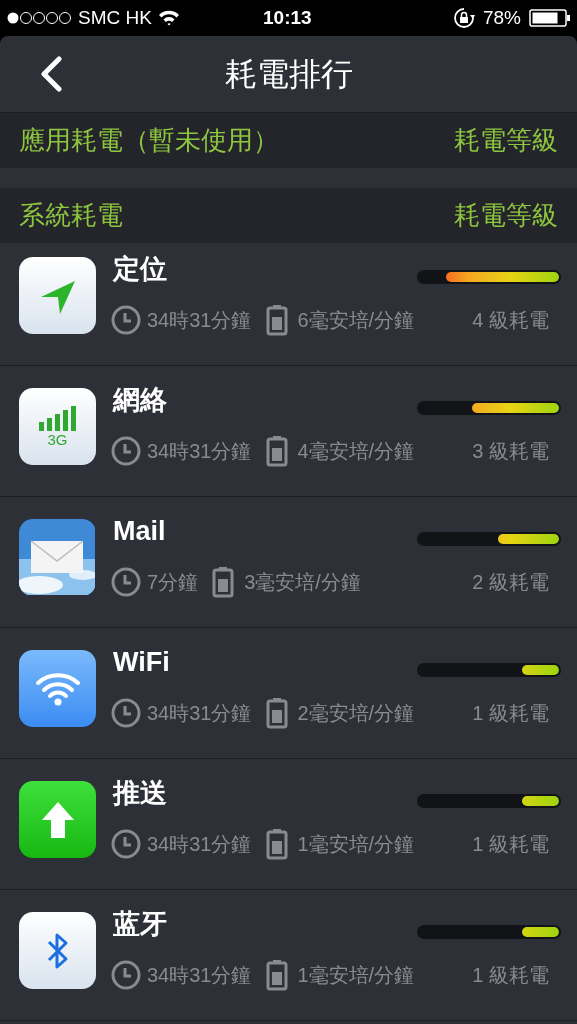  Describe the element at coordinates (288, 431) in the screenshot. I see `list-row: 3G 網絡 34時31分鐘 4毫安培/分鐘 3 級耗電` at that location.